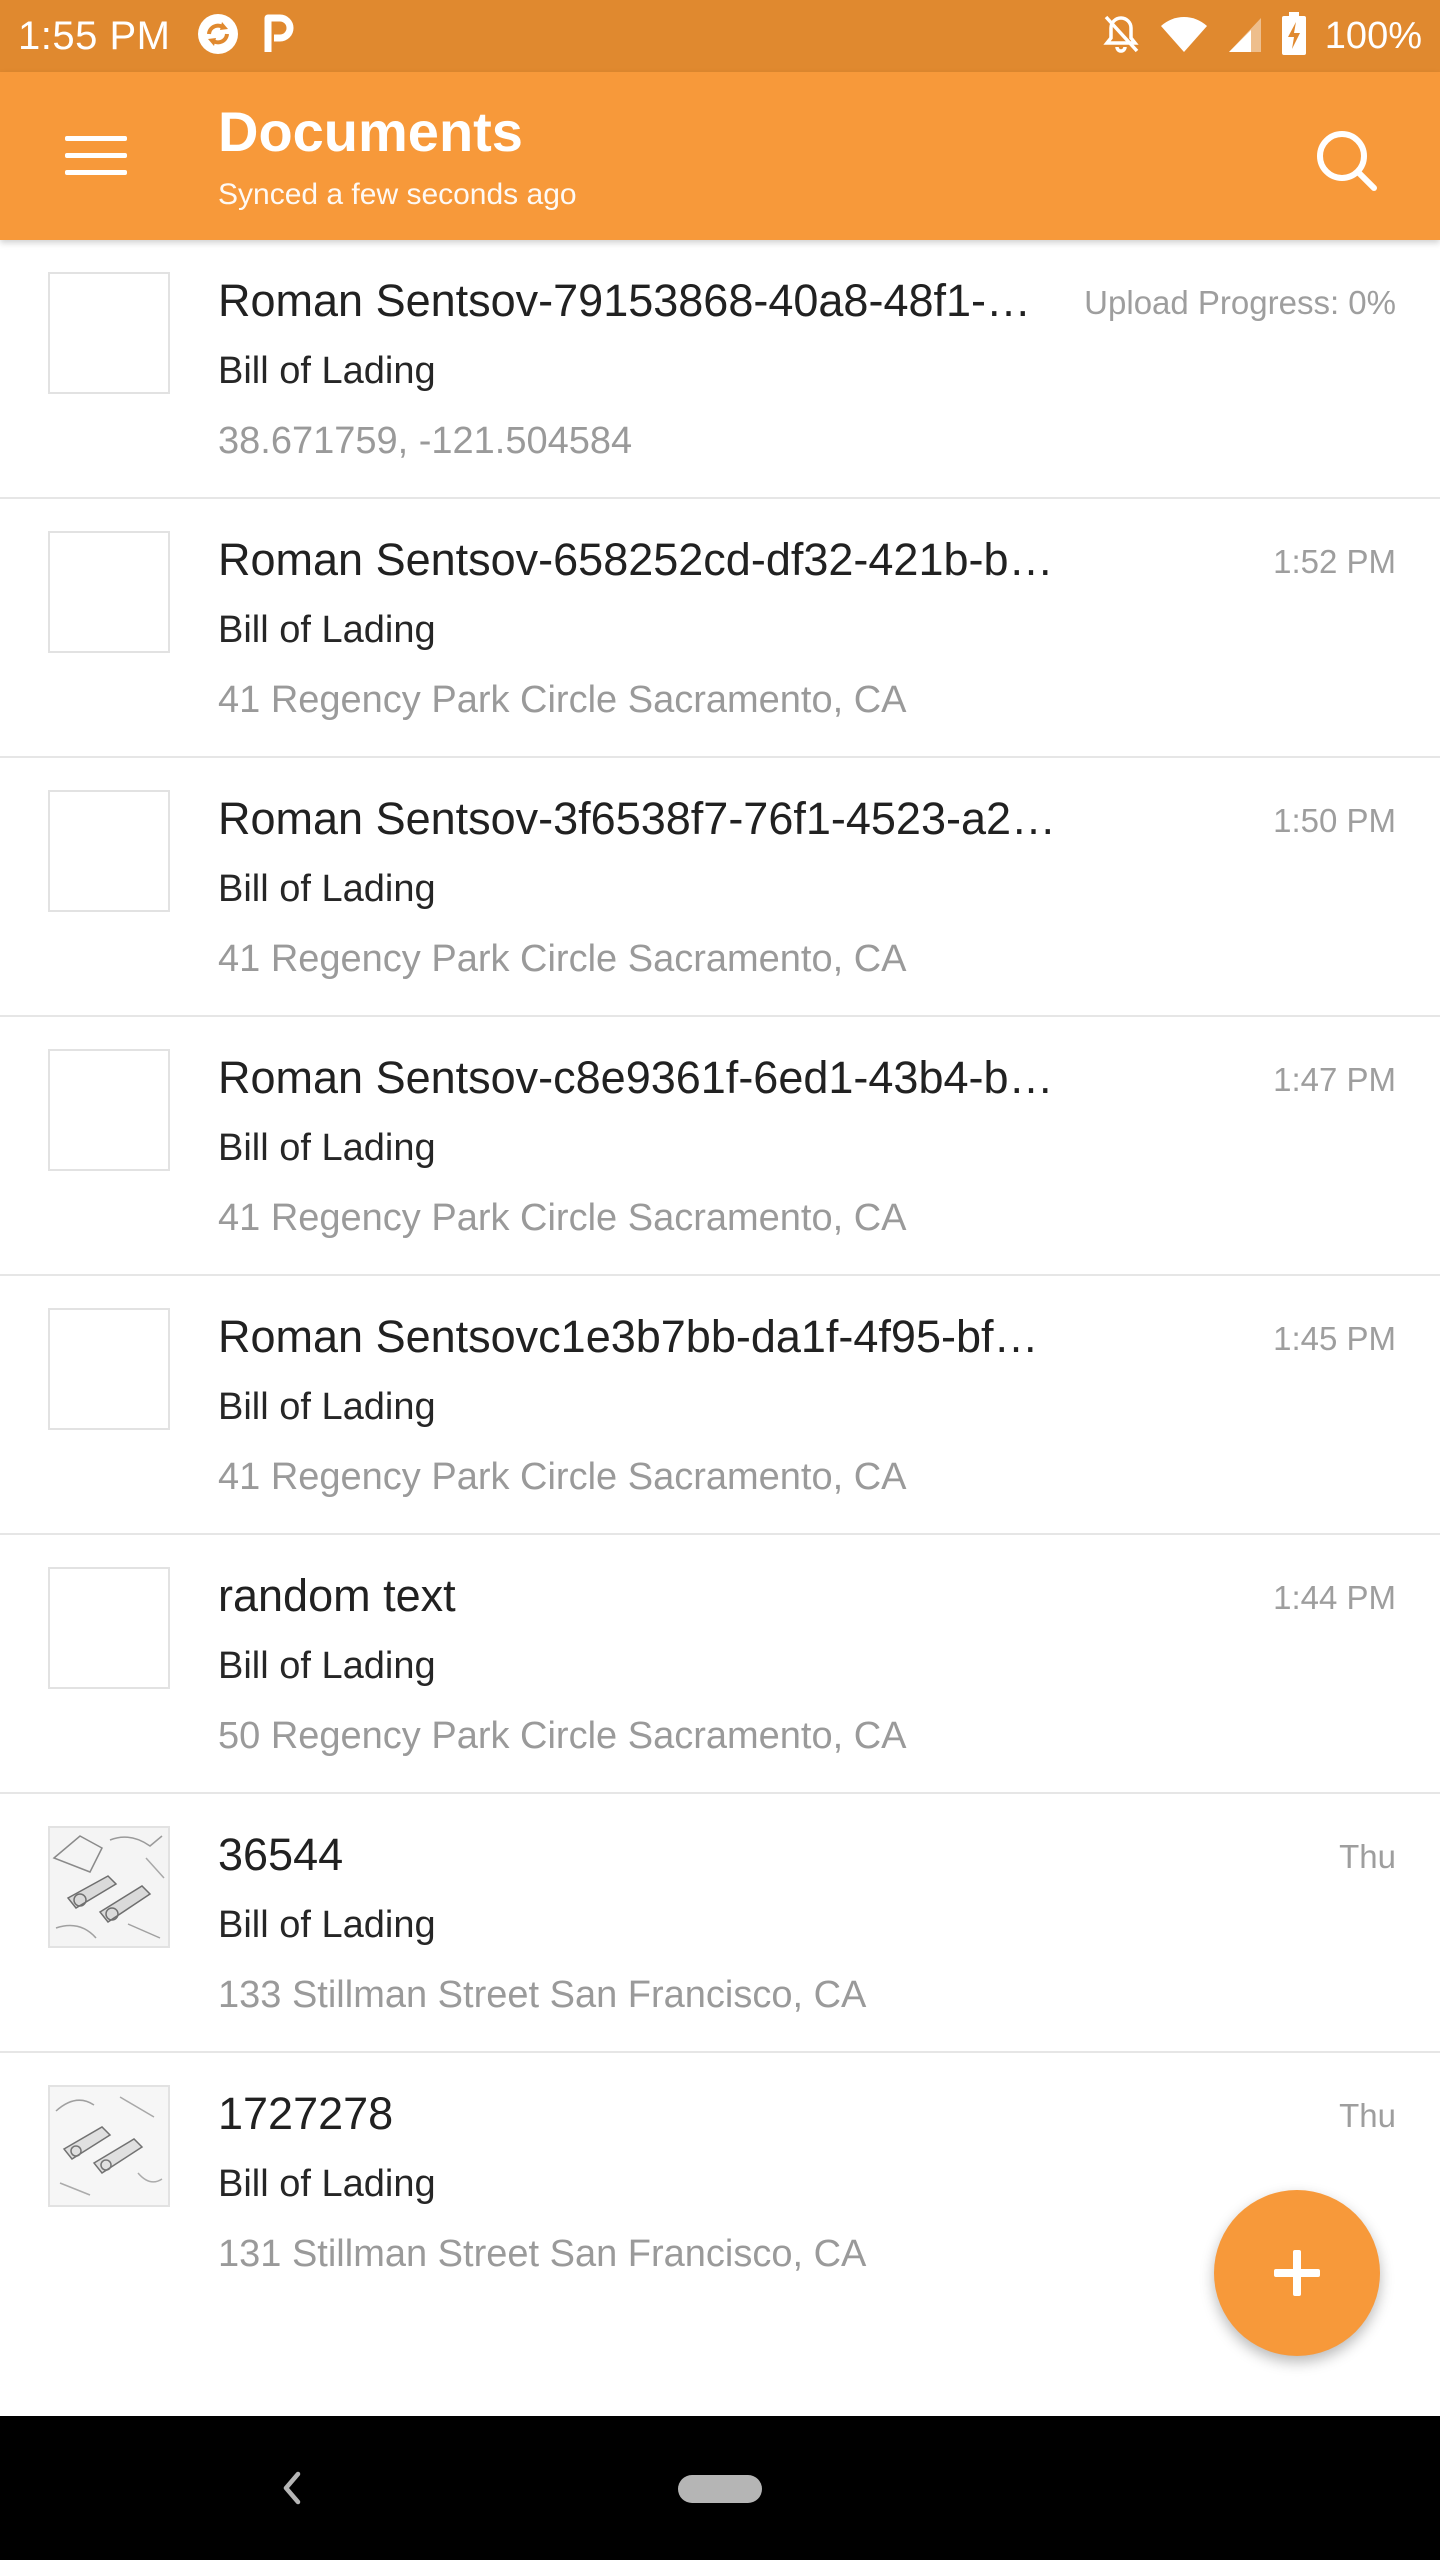 The image size is (1440, 2560). I want to click on wifi-icon, so click(1184, 36).